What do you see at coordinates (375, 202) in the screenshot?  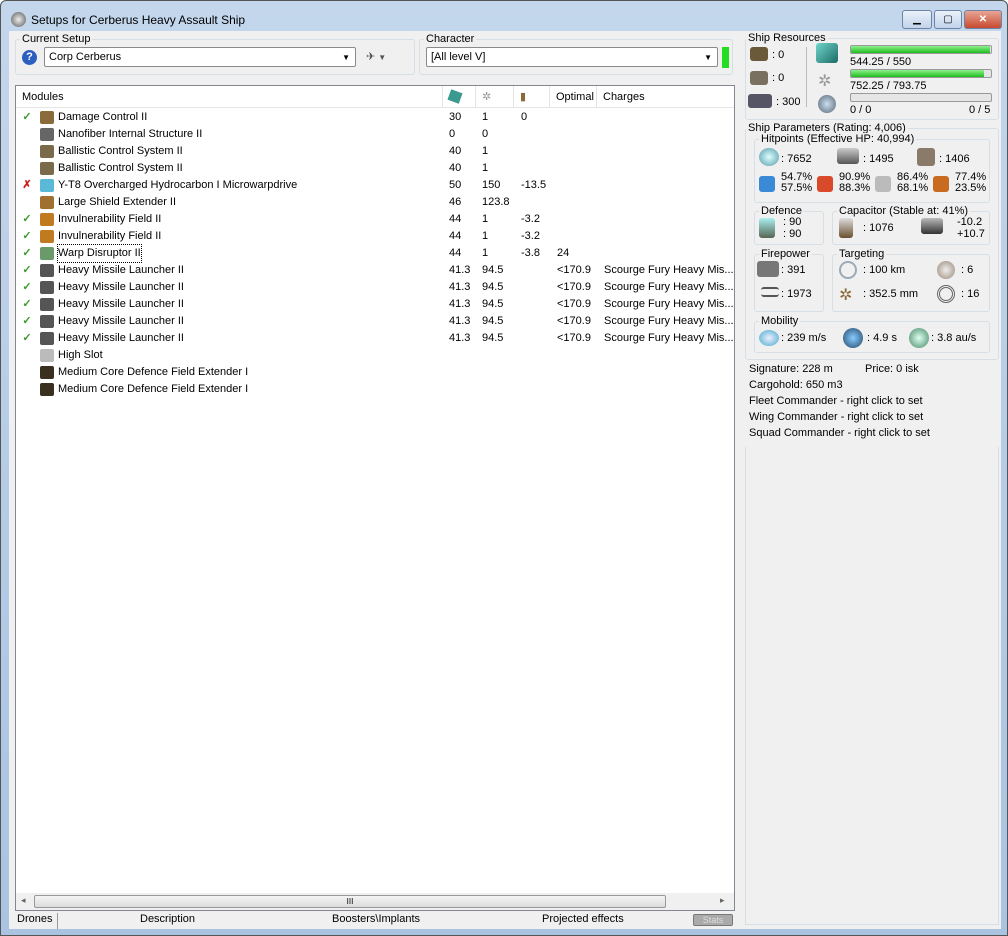 I see `module-row: Large Shield Extender II 46 123.8` at bounding box center [375, 202].